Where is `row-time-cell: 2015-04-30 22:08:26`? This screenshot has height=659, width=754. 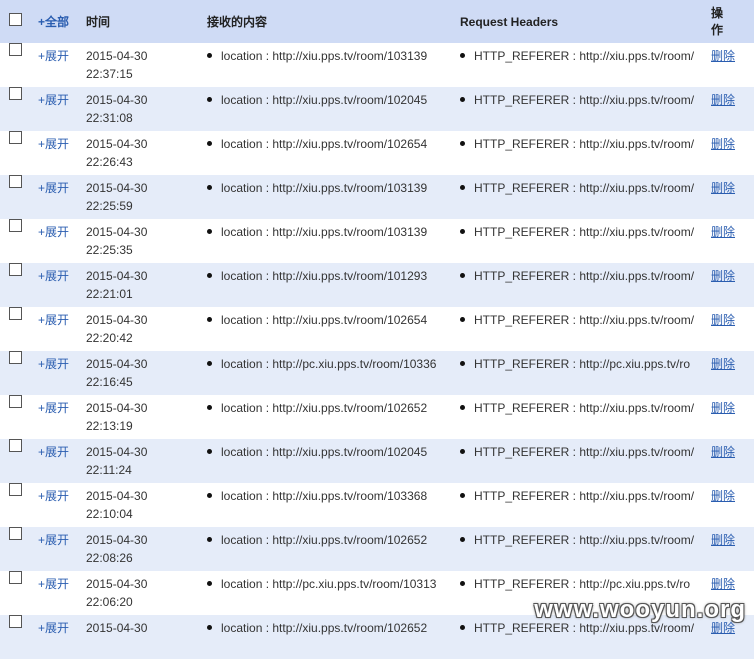
row-time-cell: 2015-04-30 22:08:26 is located at coordinates (142, 549).